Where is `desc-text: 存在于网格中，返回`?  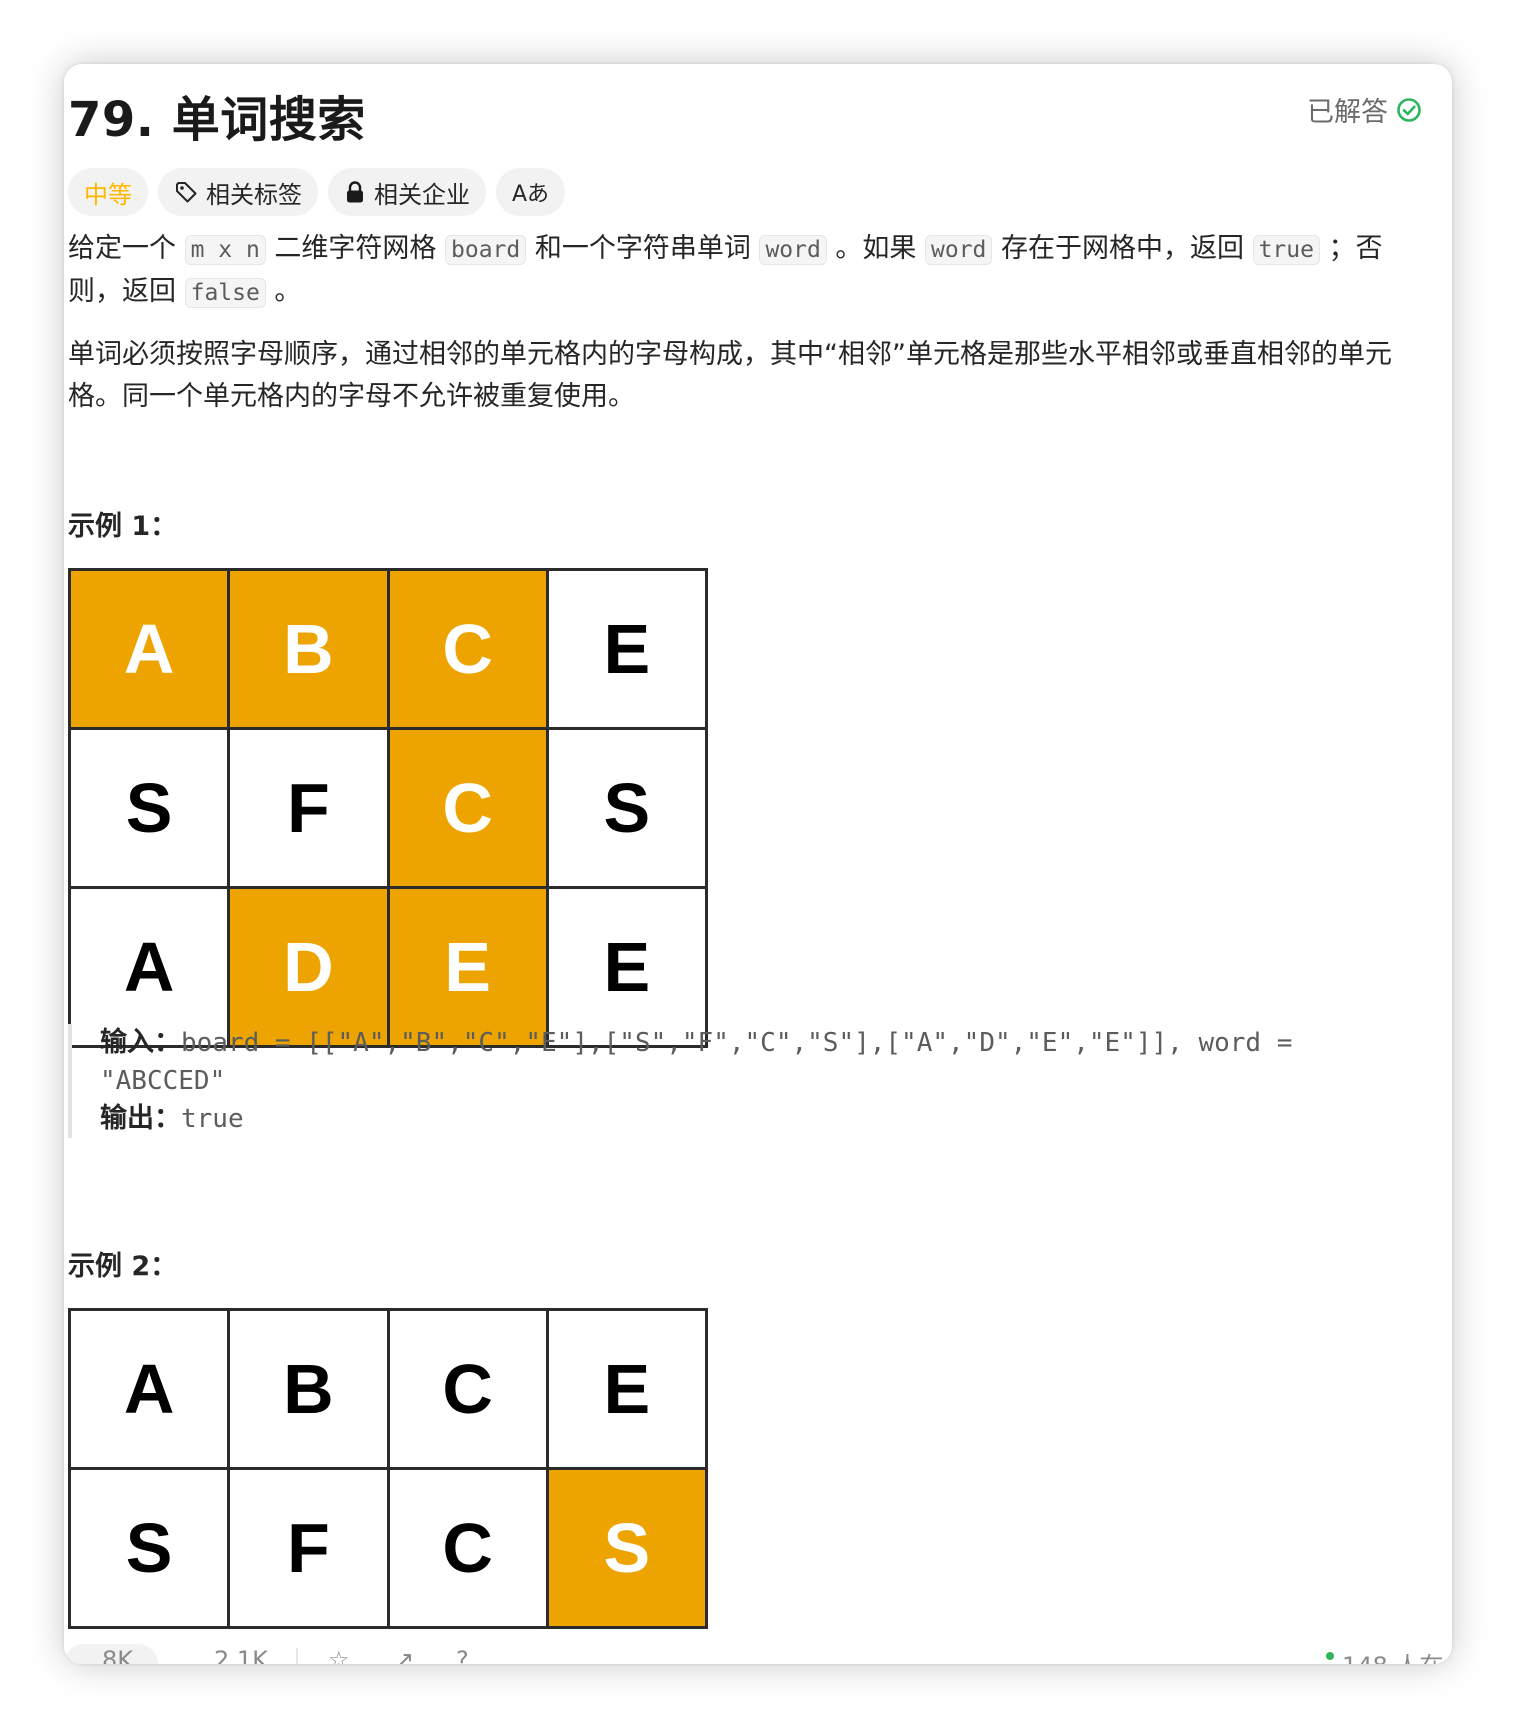 desc-text: 存在于网格中，返回 is located at coordinates (1122, 248).